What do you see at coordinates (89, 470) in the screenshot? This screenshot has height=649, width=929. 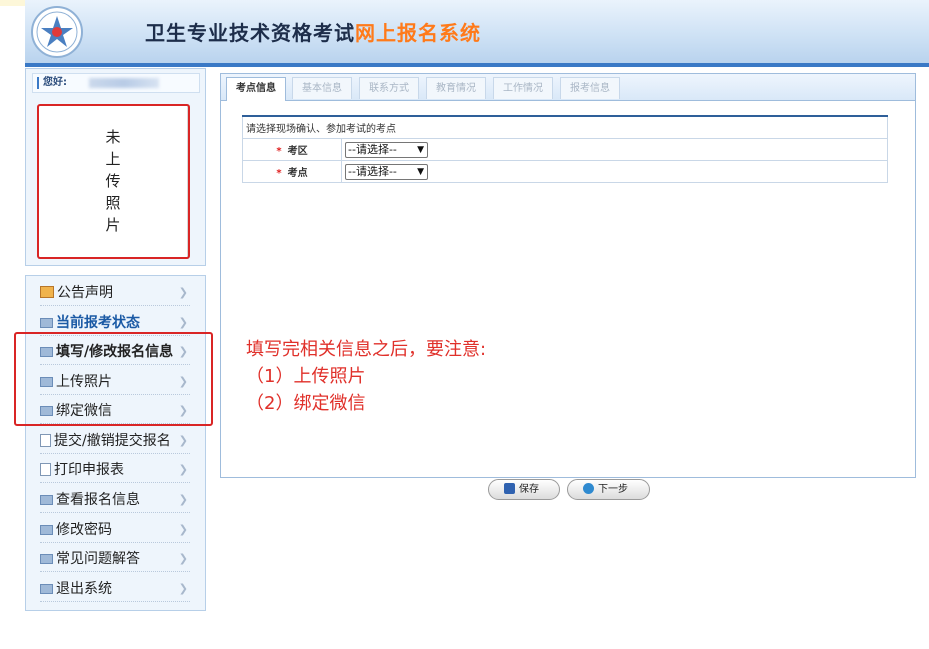 I see `sidebar-item-label: 打印申报表` at bounding box center [89, 470].